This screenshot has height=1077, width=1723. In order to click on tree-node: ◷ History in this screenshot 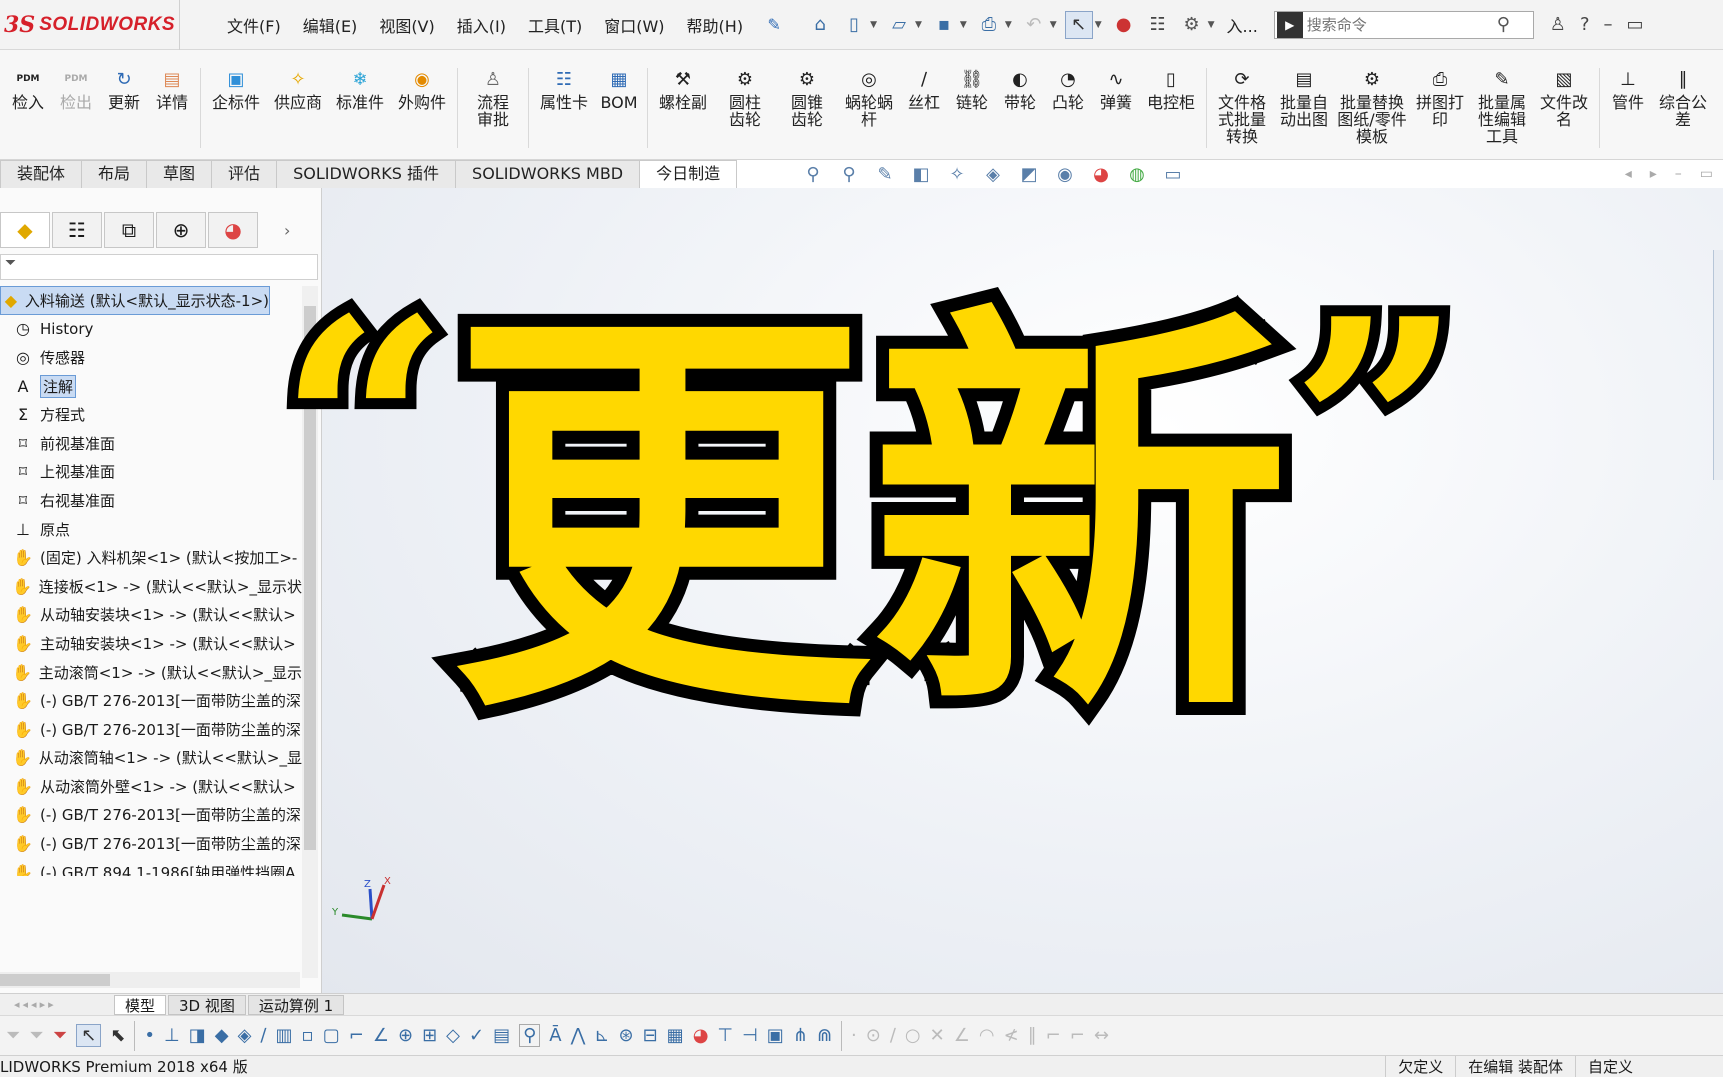, I will do `click(151, 329)`.